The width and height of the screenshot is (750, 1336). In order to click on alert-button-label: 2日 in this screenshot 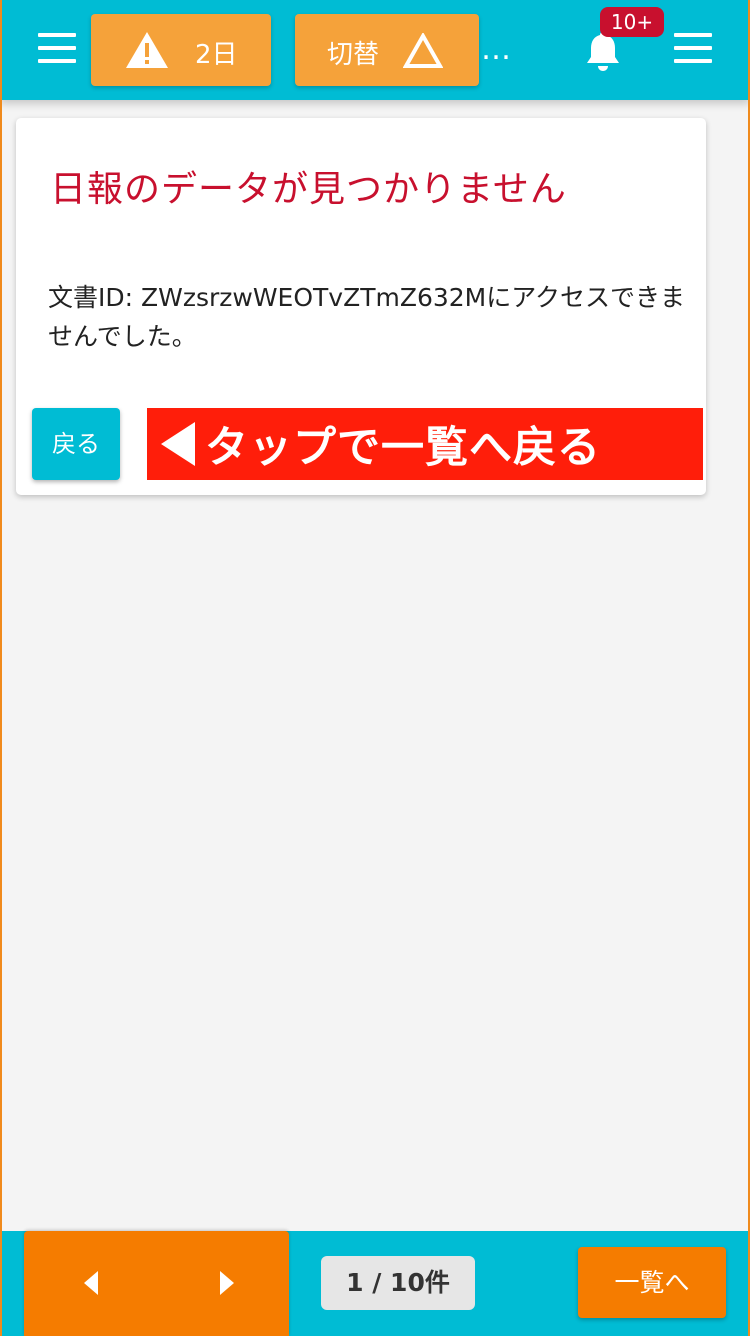, I will do `click(216, 55)`.